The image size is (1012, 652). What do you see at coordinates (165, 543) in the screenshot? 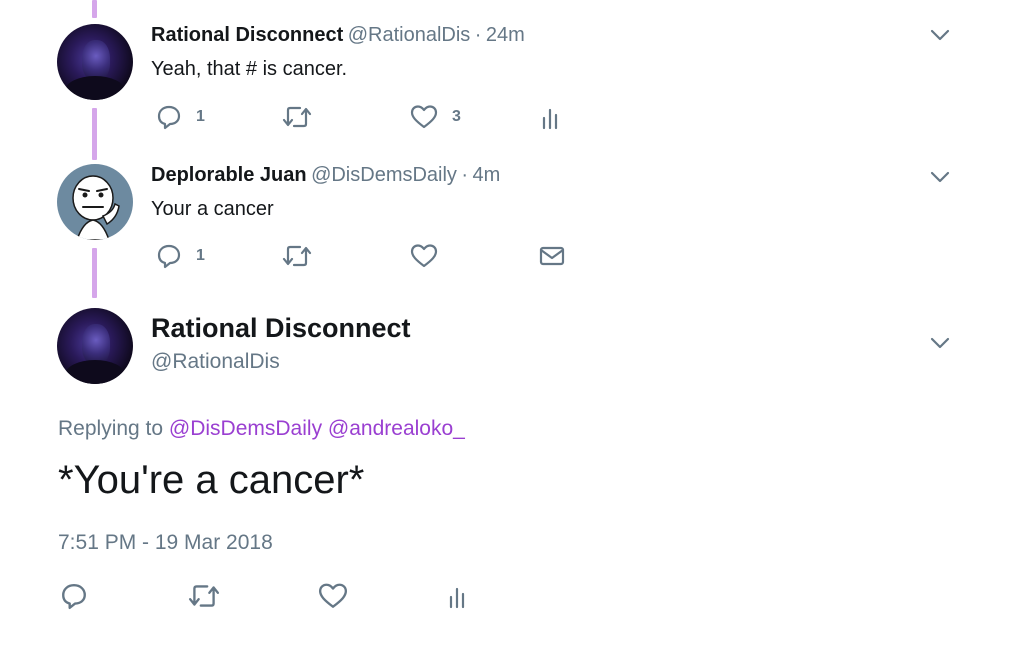
I see `tweet-timestamp: 7:51 PM - 19 Mar 2018` at bounding box center [165, 543].